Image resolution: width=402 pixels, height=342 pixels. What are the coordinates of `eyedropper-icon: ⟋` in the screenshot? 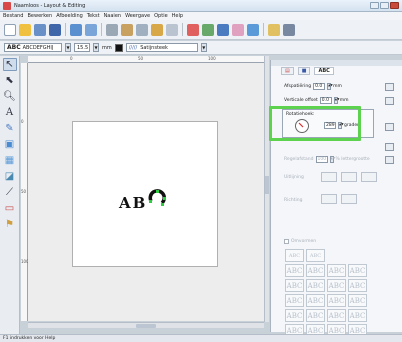 It's located at (10, 192).